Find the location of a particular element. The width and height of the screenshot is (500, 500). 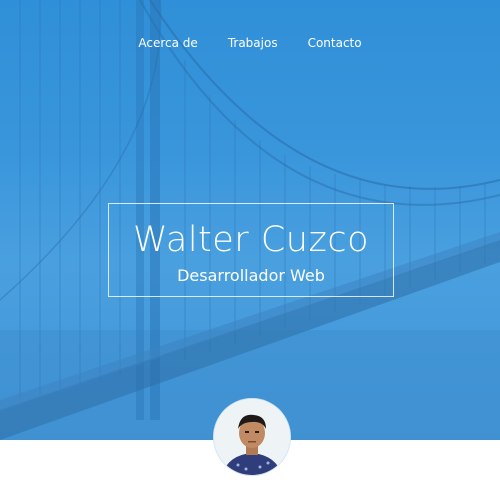

person-name: Walter Cuzco is located at coordinates (251, 240).